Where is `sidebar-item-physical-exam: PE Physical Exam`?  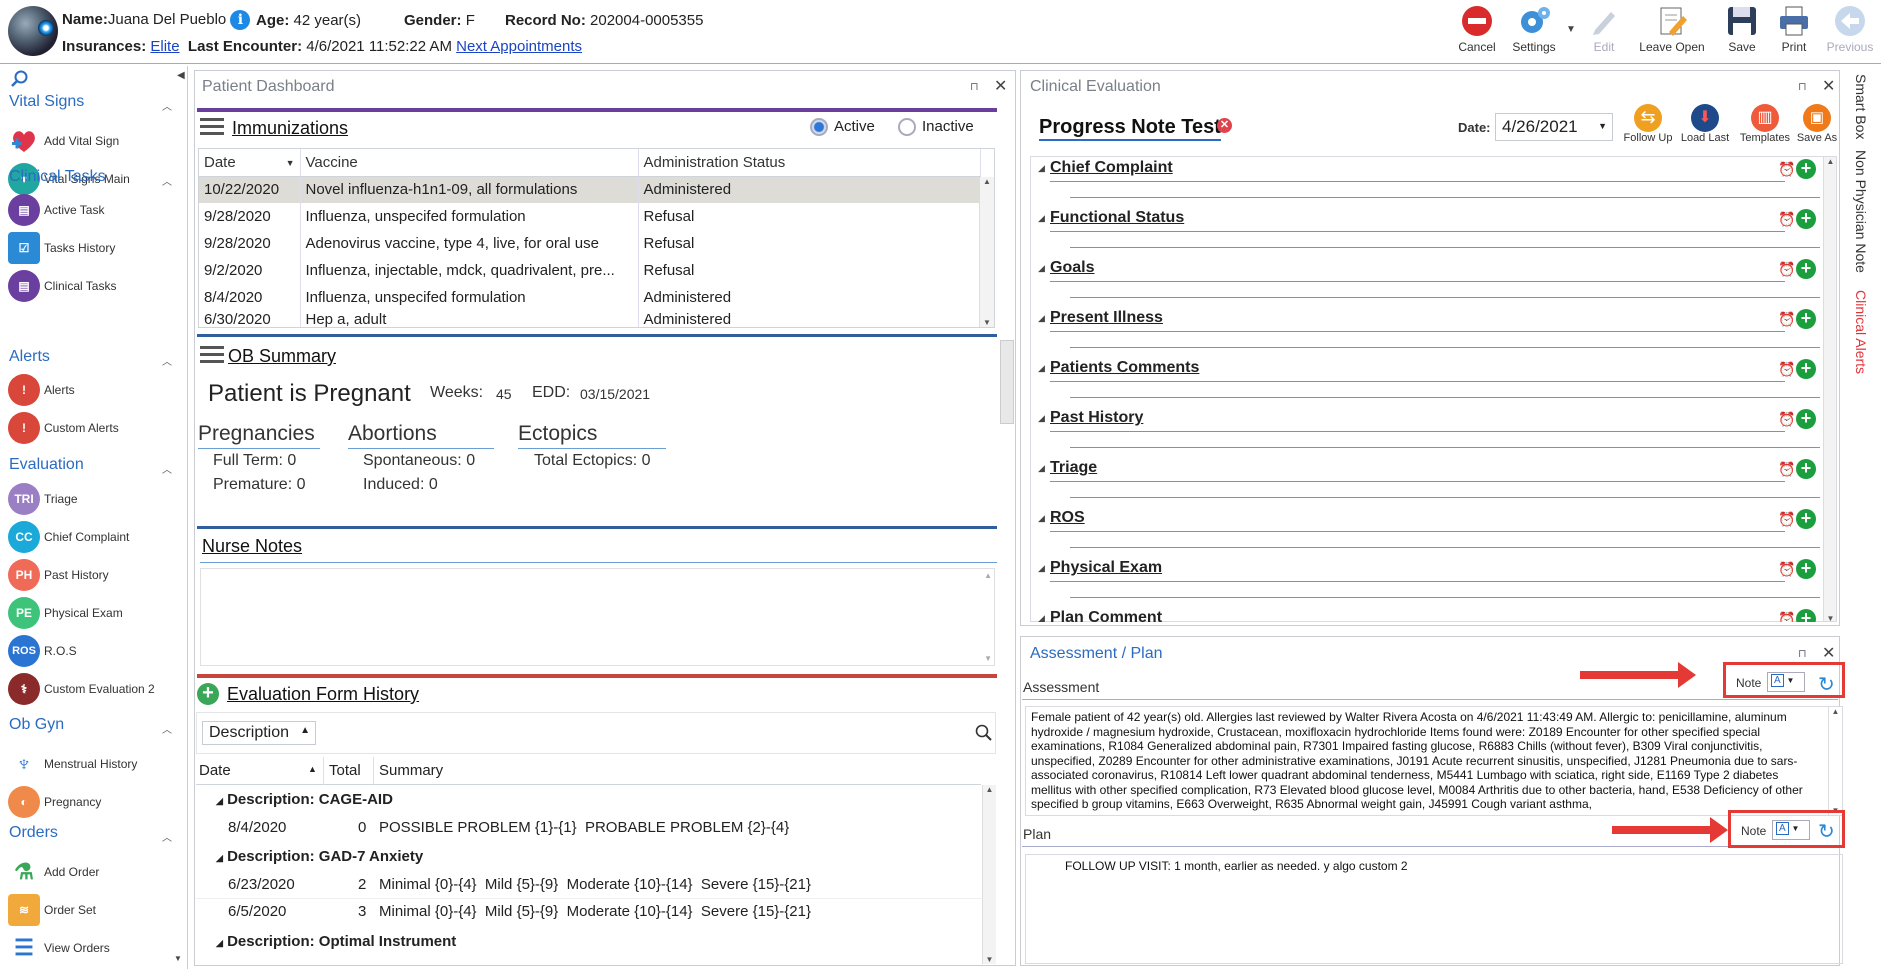
sidebar-item-physical-exam: PE Physical Exam is located at coordinates (65, 613).